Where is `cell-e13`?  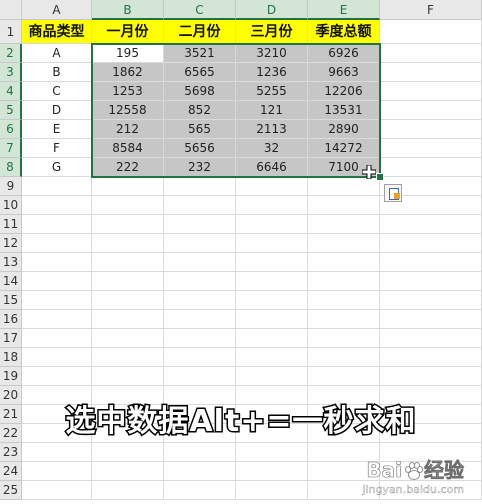 cell-e13 is located at coordinates (344, 262).